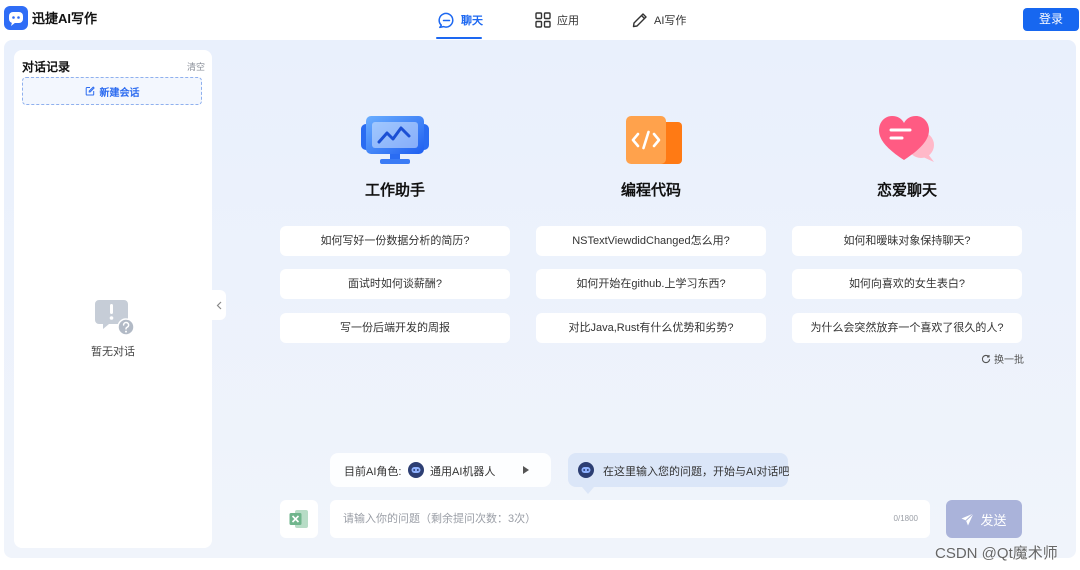 The height and width of the screenshot is (570, 1080). I want to click on pen-icon, so click(640, 20).